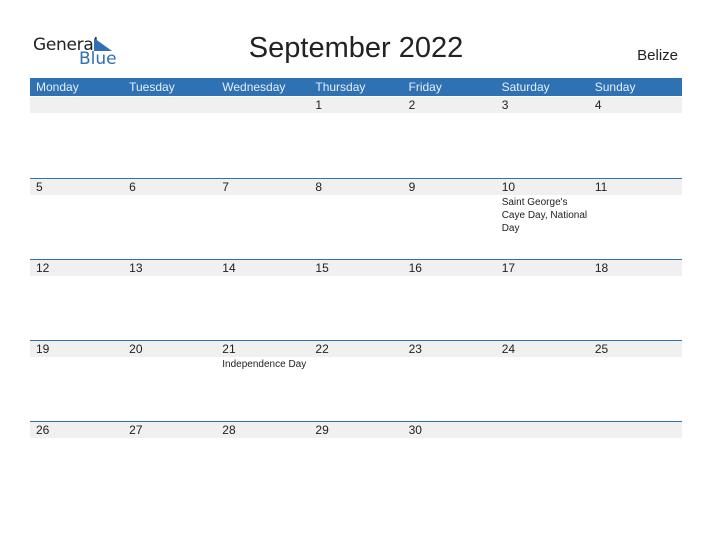 This screenshot has height=550, width=712. Describe the element at coordinates (76, 381) in the screenshot. I see `day-cell: 19` at that location.